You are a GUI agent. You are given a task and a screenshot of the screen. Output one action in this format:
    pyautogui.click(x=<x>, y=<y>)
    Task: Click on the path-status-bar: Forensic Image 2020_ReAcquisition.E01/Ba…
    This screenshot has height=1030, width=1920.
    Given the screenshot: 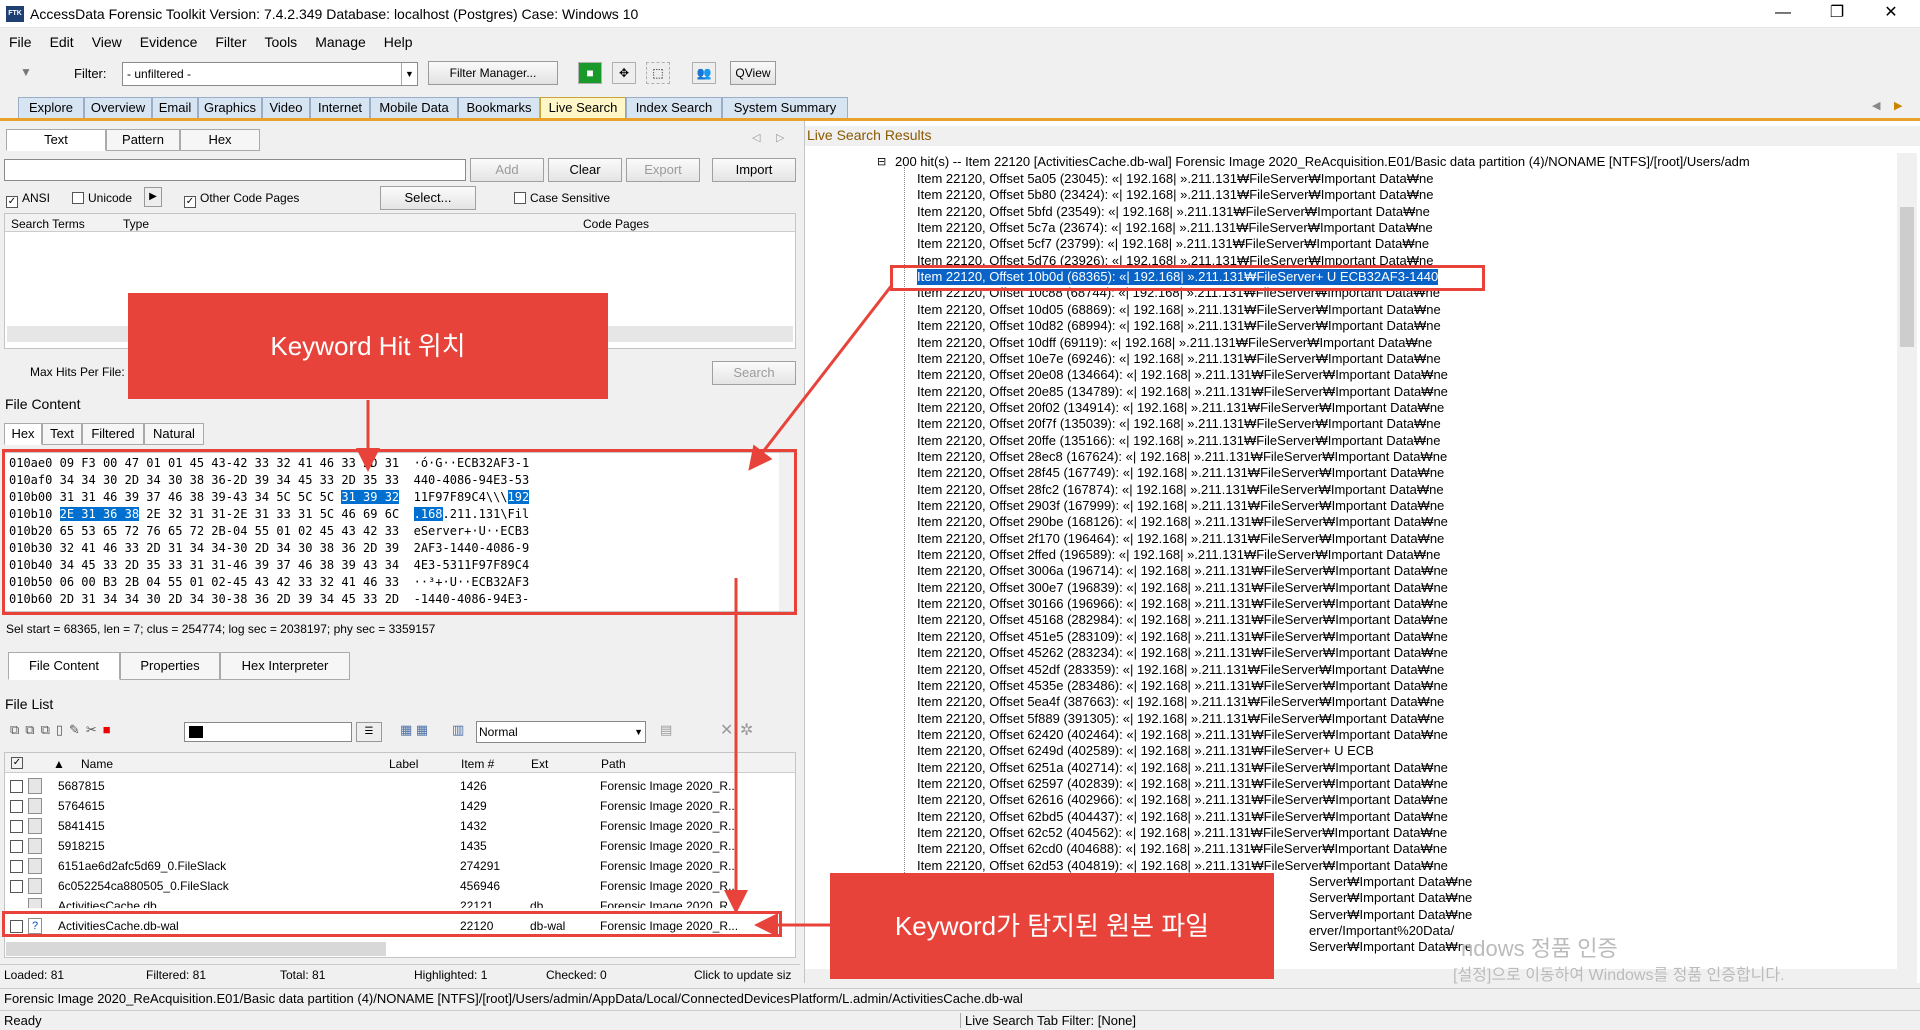 What is the action you would take?
    pyautogui.click(x=960, y=998)
    